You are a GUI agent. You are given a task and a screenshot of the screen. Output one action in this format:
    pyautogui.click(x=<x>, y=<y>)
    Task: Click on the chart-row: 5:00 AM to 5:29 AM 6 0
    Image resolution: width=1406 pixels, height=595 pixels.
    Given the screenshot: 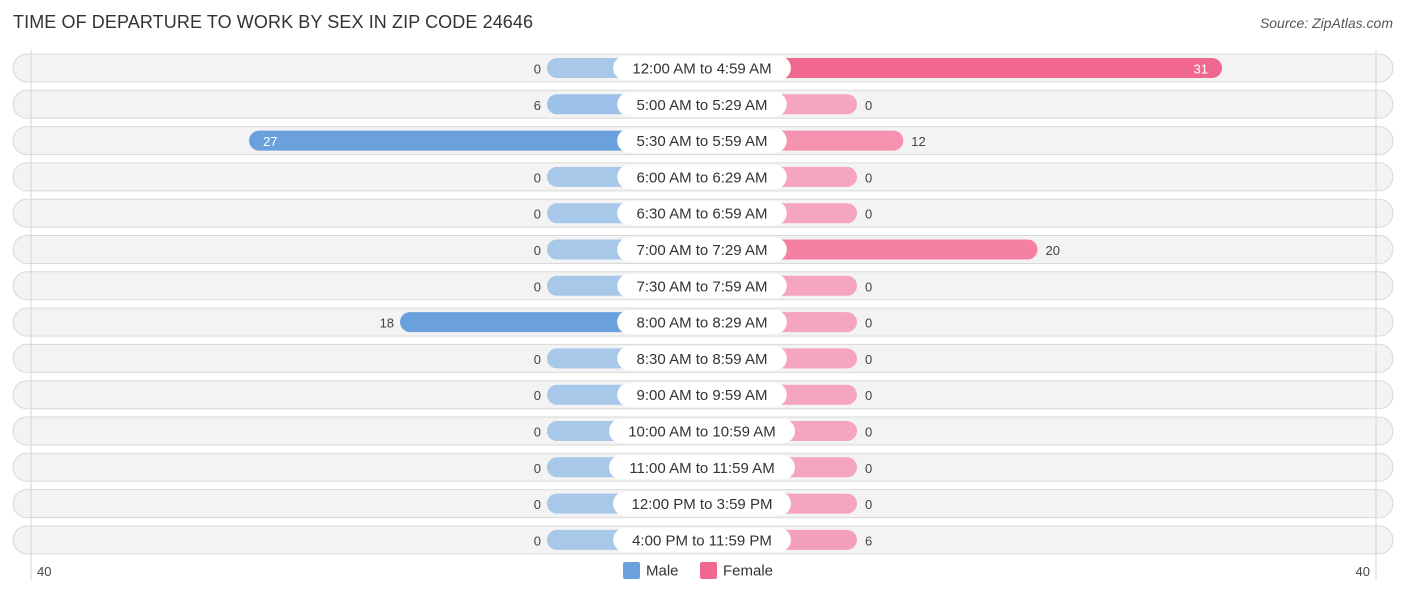 What is the action you would take?
    pyautogui.click(x=703, y=104)
    